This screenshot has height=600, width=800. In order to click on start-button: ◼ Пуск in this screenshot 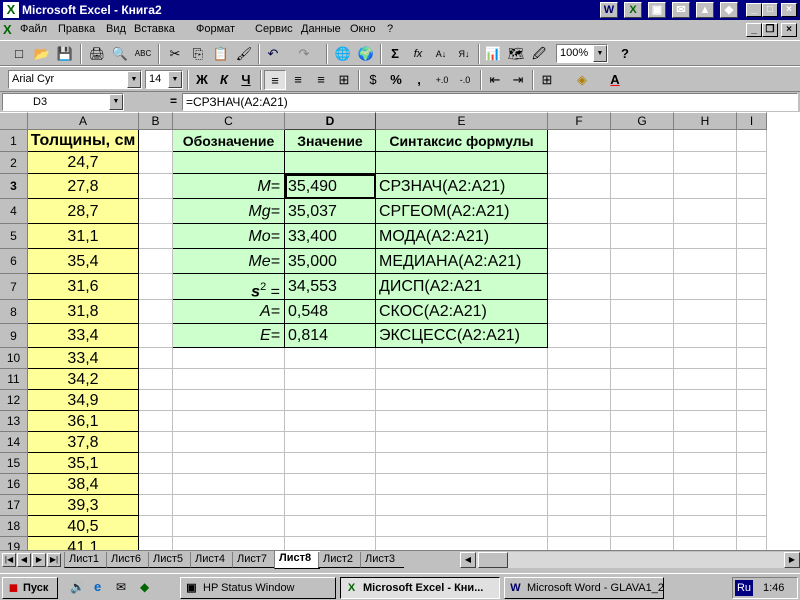, I will do `click(30, 588)`.